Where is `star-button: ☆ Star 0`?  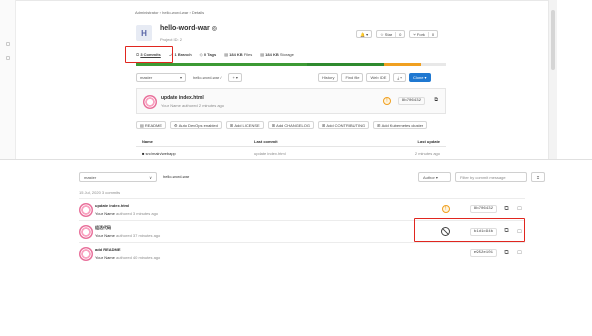 star-button: ☆ Star 0 is located at coordinates (391, 34).